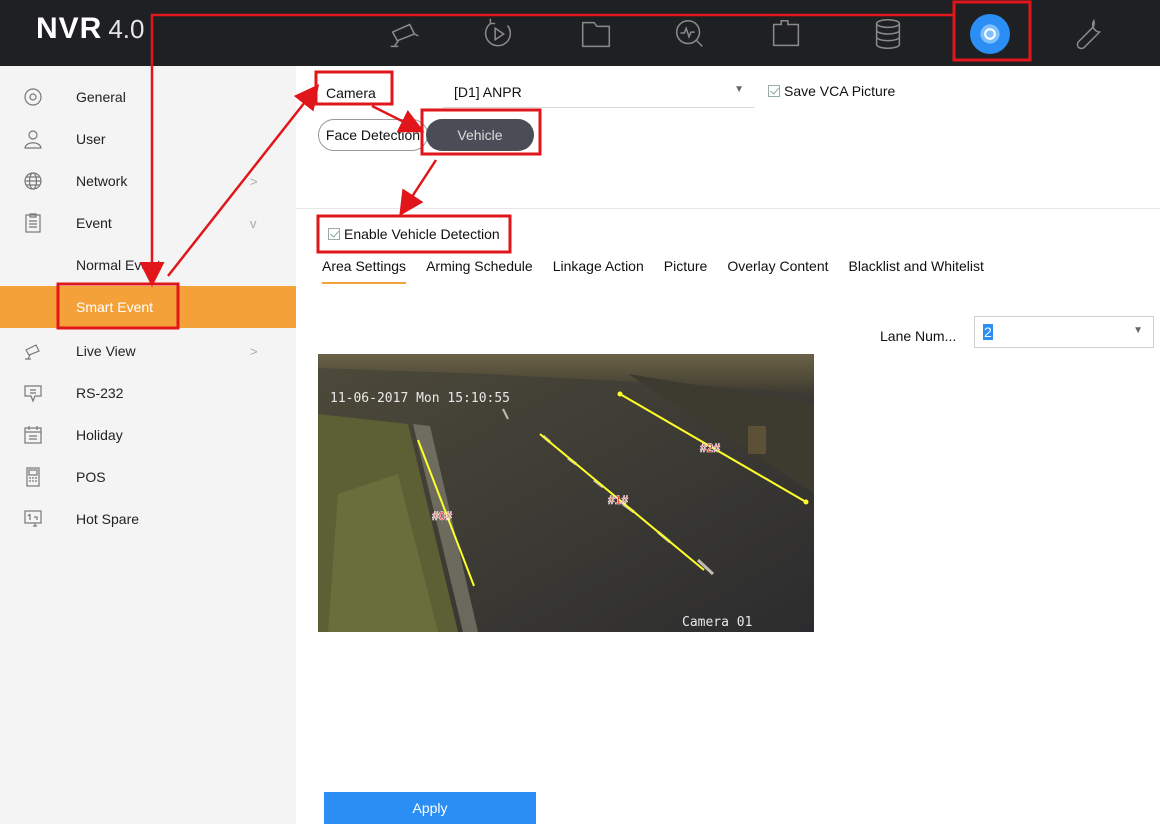  I want to click on tab-linkage-action: Linkage Action, so click(598, 270).